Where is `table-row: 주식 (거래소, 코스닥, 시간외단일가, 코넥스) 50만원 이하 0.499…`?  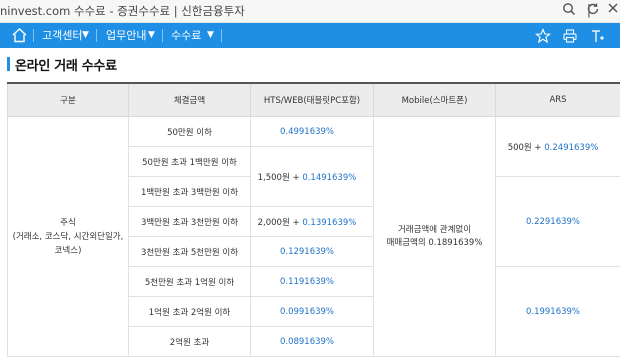 table-row: 주식 (거래소, 코스닥, 시간외단일가, 코넥스) 50만원 이하 0.499… is located at coordinates (314, 132).